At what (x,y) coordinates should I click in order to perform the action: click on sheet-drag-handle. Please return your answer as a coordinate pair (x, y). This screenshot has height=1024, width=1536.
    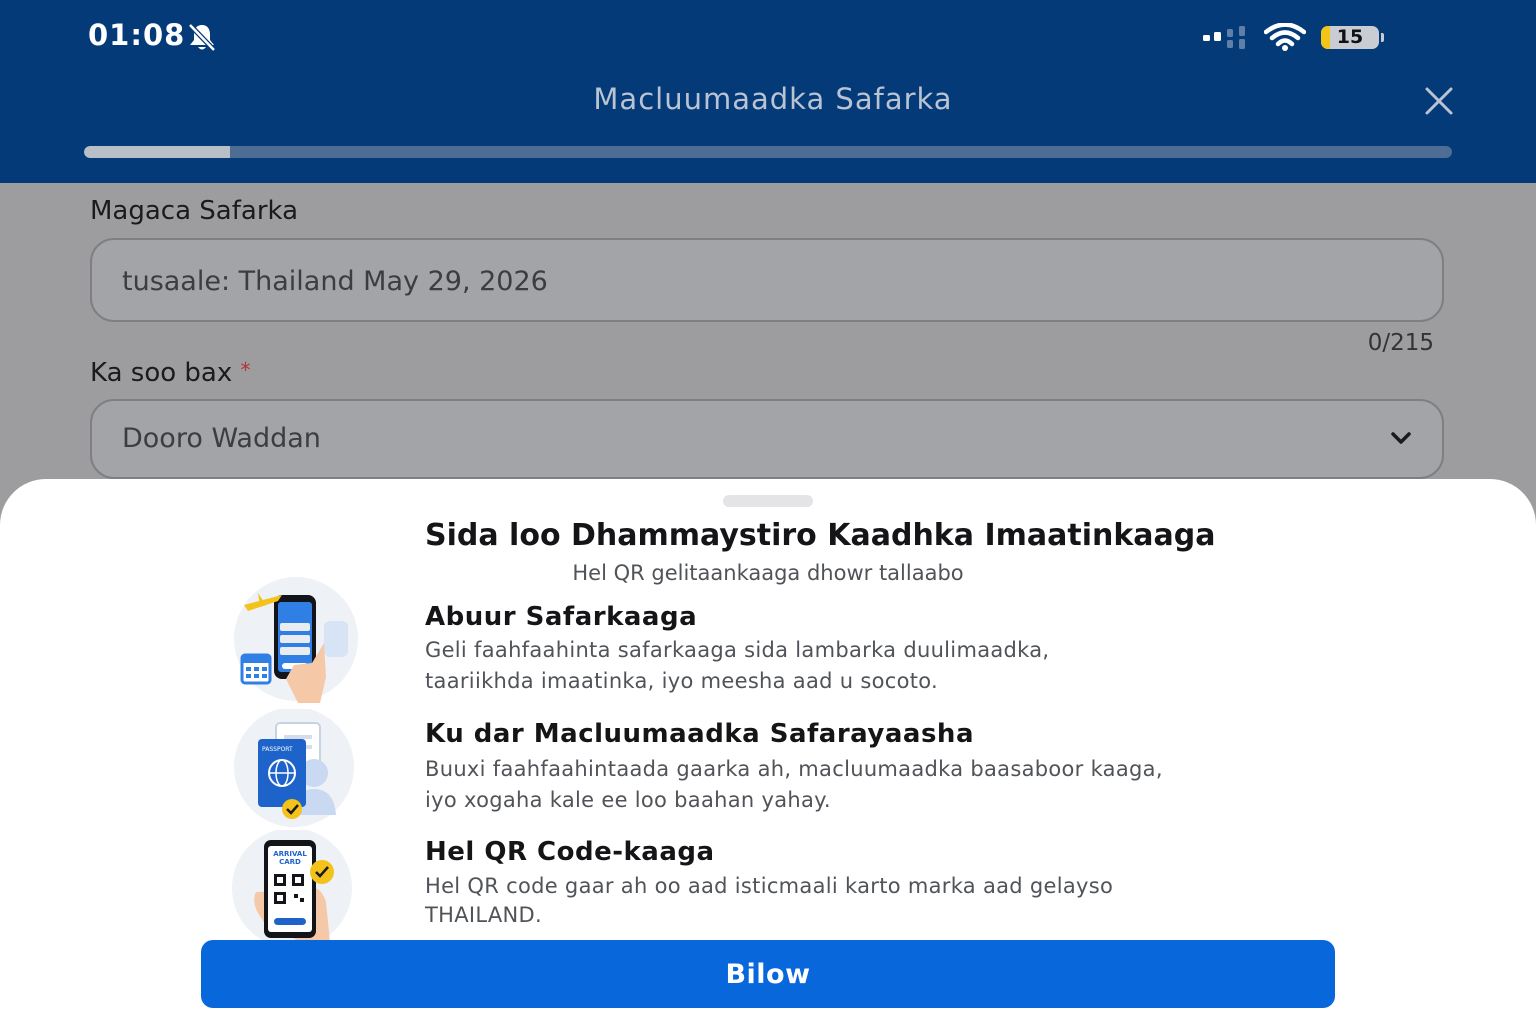
    Looking at the image, I should click on (768, 501).